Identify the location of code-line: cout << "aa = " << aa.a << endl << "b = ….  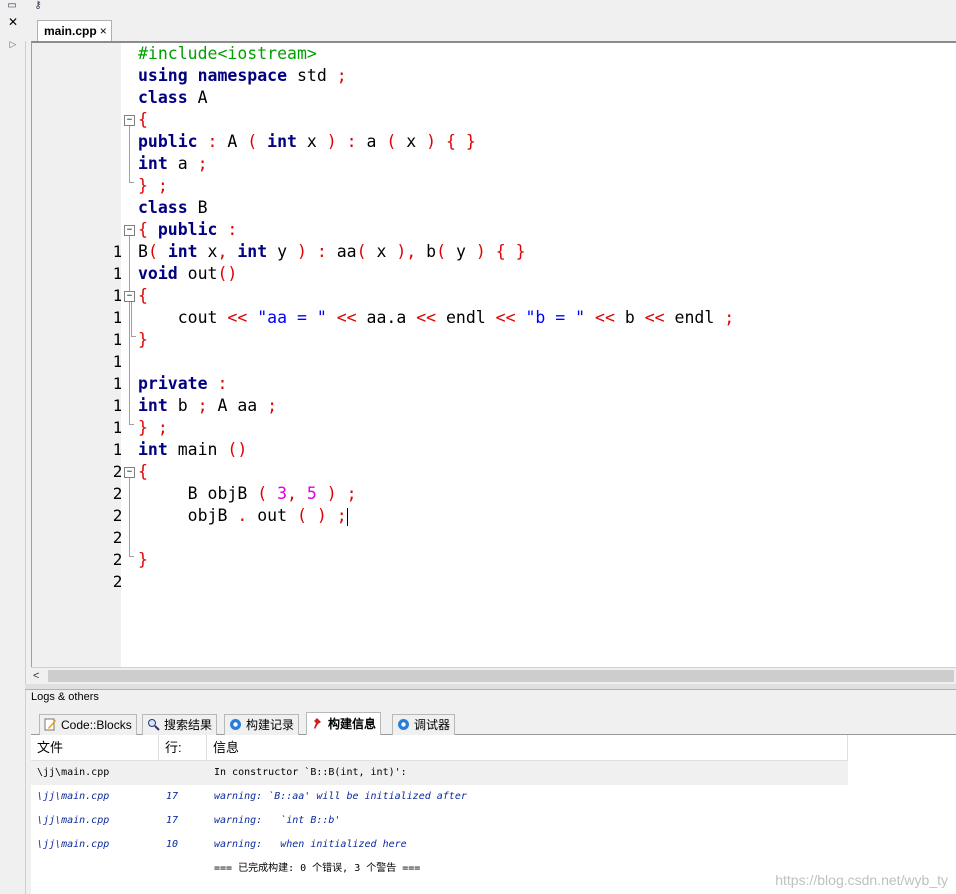
(436, 317).